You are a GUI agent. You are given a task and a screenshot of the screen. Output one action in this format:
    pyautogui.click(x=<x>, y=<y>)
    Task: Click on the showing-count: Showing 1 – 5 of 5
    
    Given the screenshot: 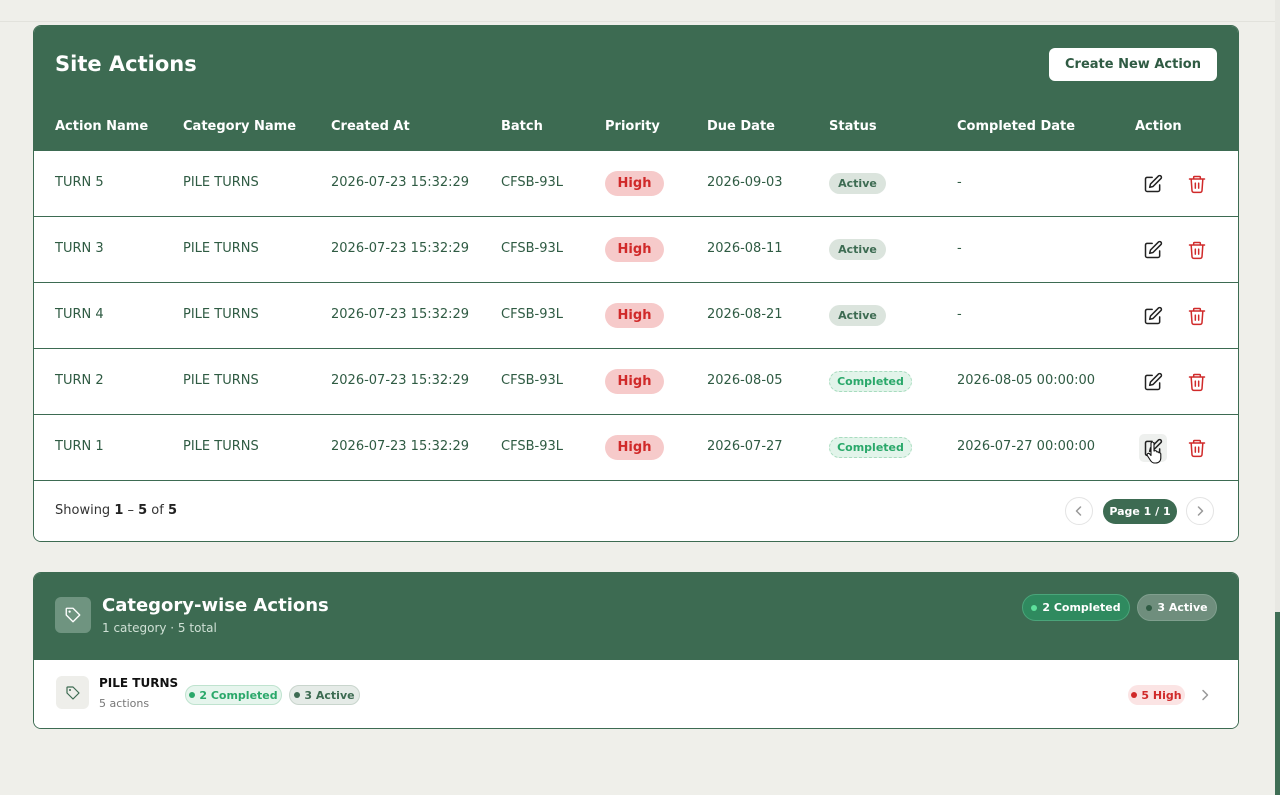 What is the action you would take?
    pyautogui.click(x=116, y=510)
    